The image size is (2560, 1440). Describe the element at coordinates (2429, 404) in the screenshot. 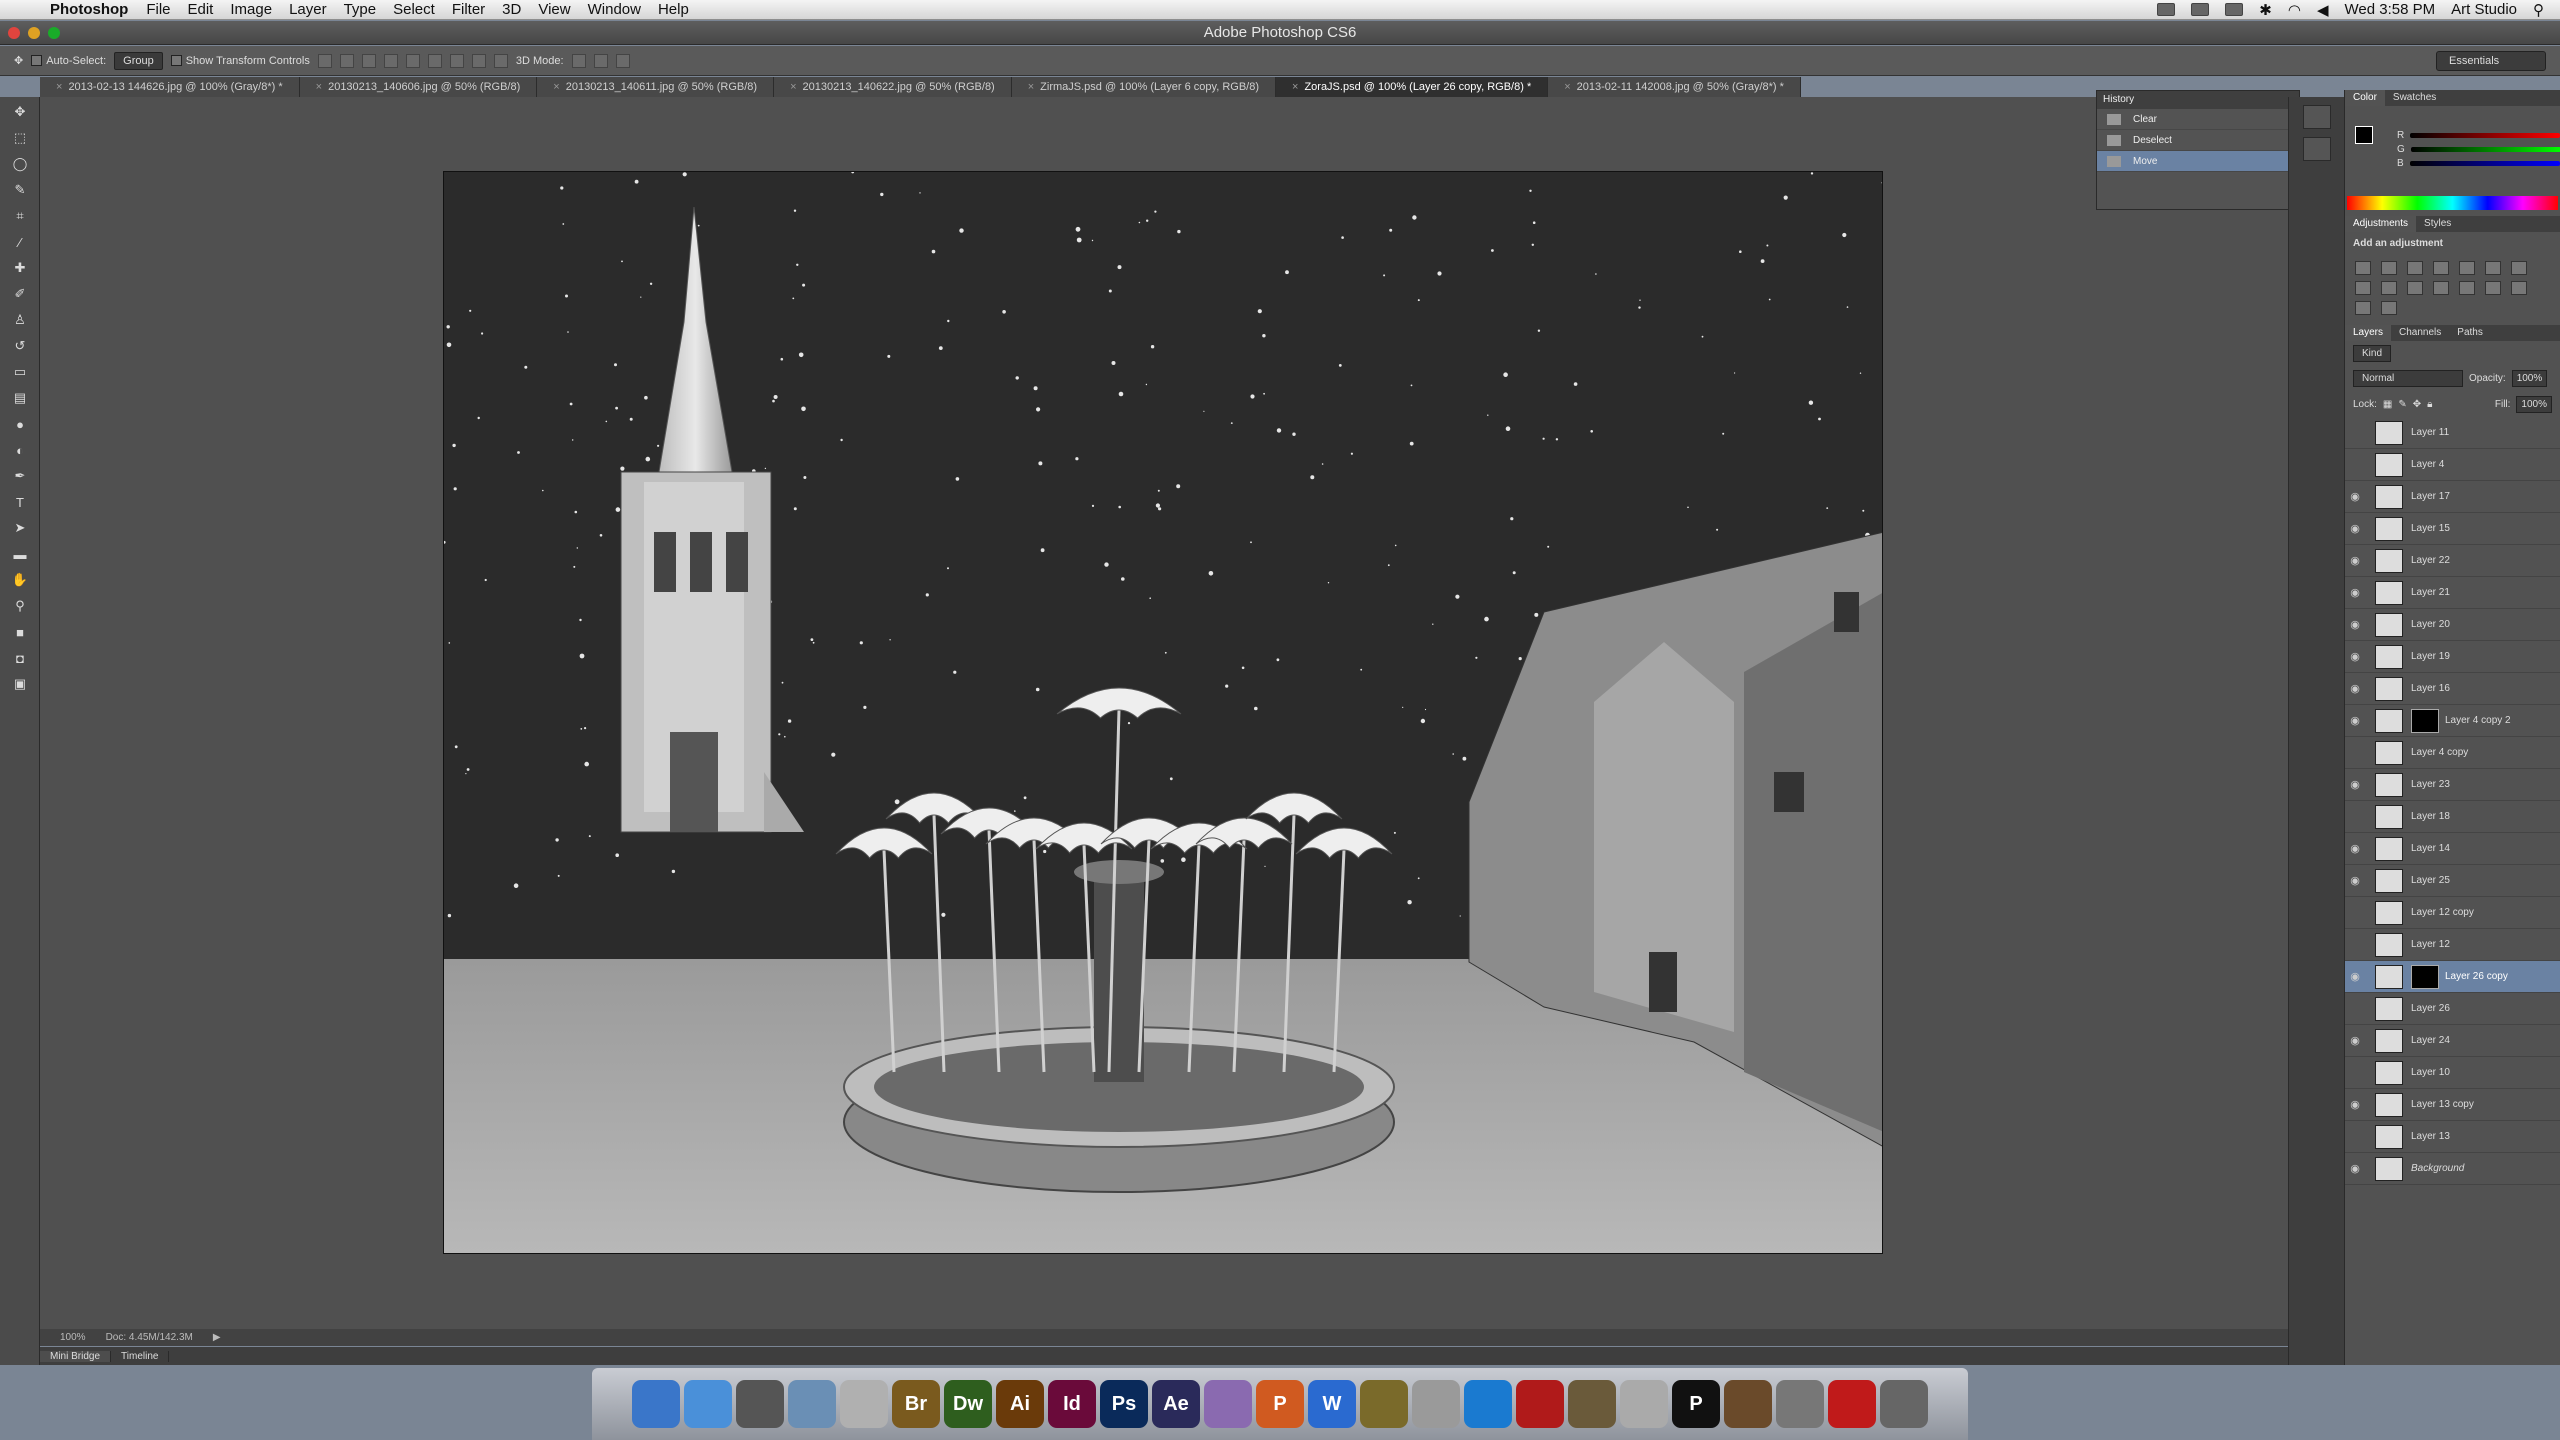

I see `lock-all-icon: 🔒︎` at that location.